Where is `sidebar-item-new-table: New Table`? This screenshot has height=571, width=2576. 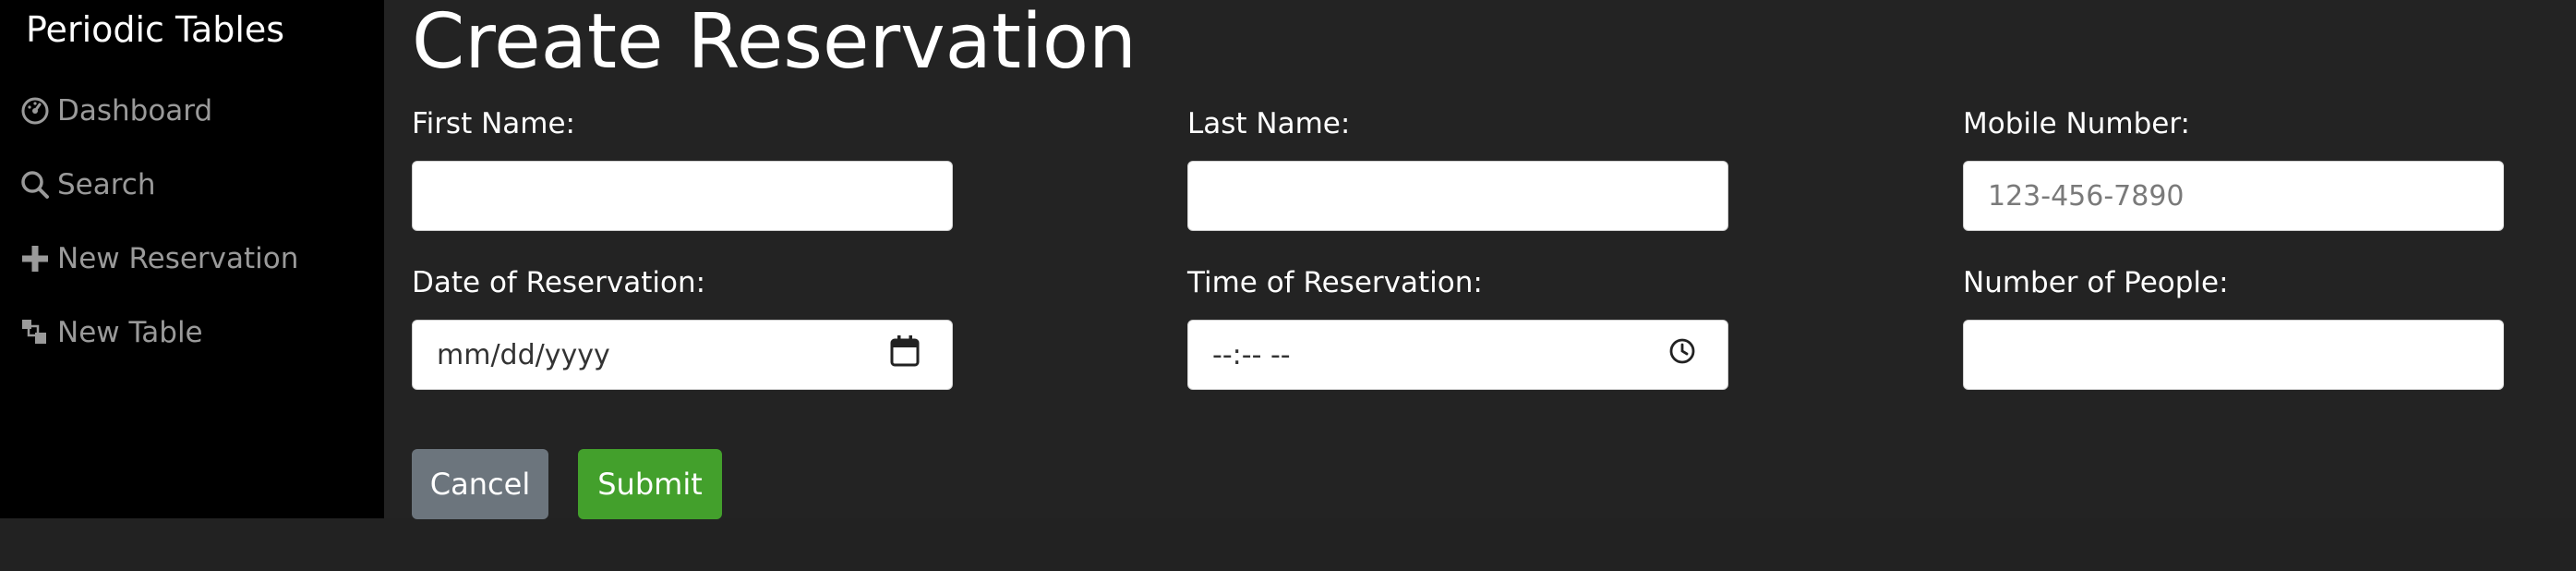
sidebar-item-new-table: New Table is located at coordinates (110, 332).